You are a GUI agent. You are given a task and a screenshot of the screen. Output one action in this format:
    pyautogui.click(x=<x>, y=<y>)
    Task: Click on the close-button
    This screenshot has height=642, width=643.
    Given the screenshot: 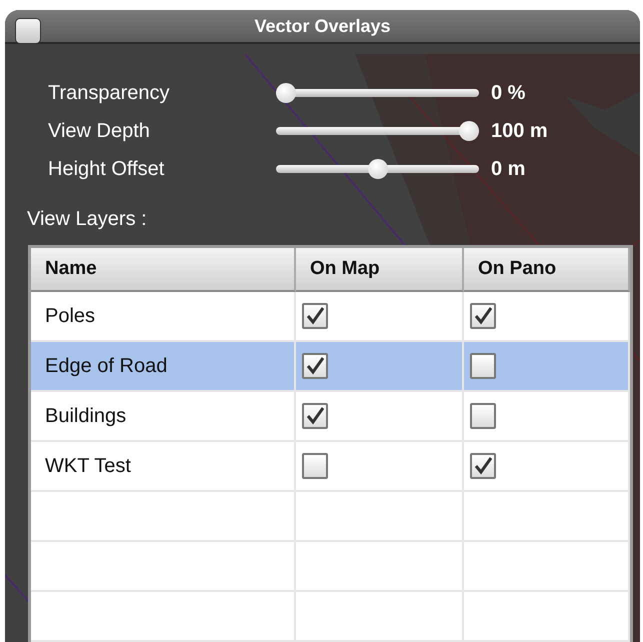 What is the action you would take?
    pyautogui.click(x=28, y=31)
    